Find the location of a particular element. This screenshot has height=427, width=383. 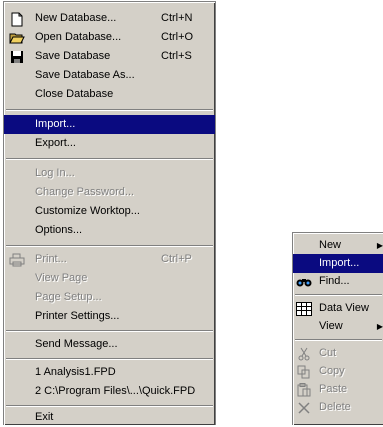

menu-item-save-database: Save Database Ctrl+S is located at coordinates (109, 56).